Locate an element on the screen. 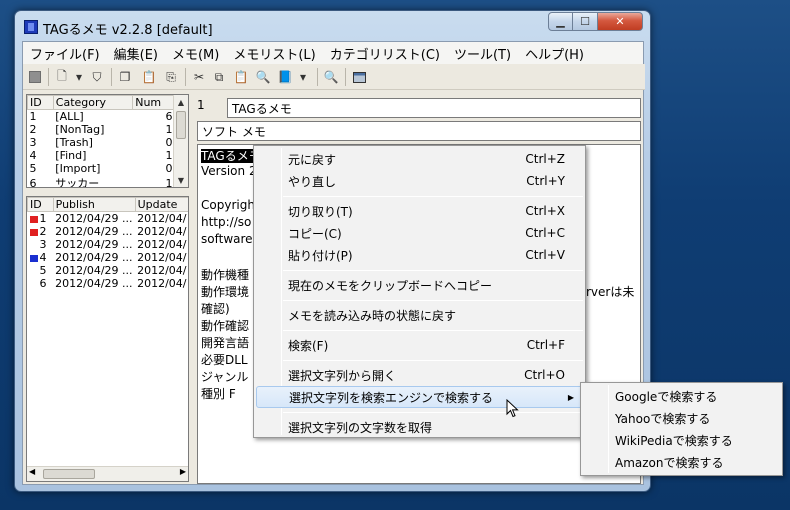  memo-copy-icon: ❐ is located at coordinates (125, 77).